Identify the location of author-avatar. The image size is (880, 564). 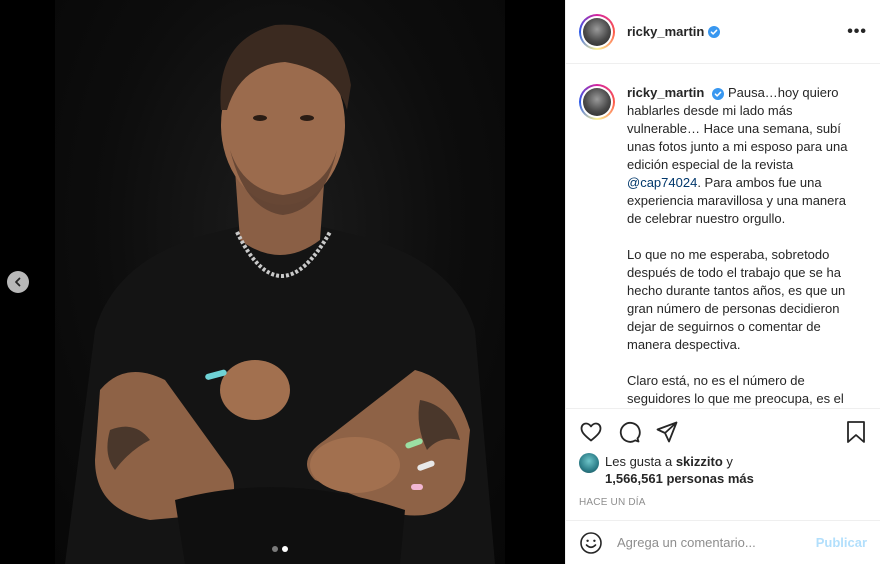
(597, 31).